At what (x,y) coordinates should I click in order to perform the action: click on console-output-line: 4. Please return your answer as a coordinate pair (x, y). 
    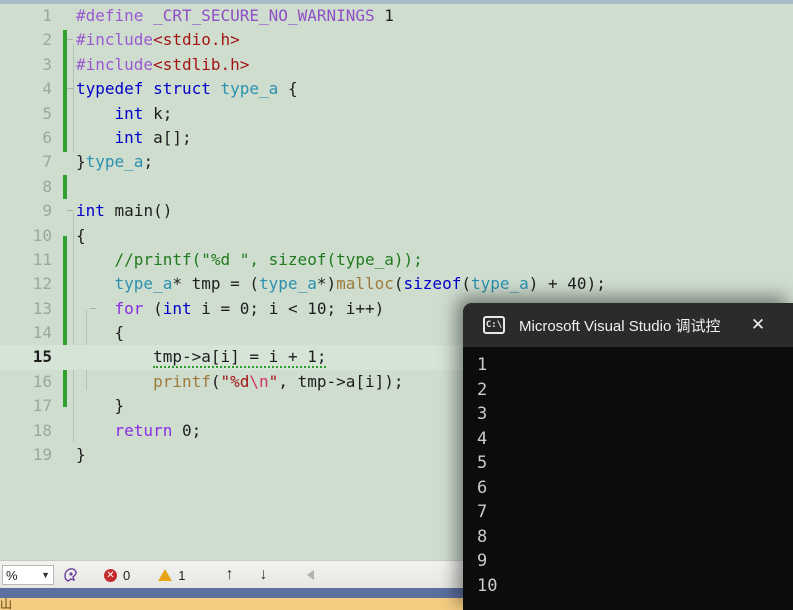
    Looking at the image, I should click on (482, 438).